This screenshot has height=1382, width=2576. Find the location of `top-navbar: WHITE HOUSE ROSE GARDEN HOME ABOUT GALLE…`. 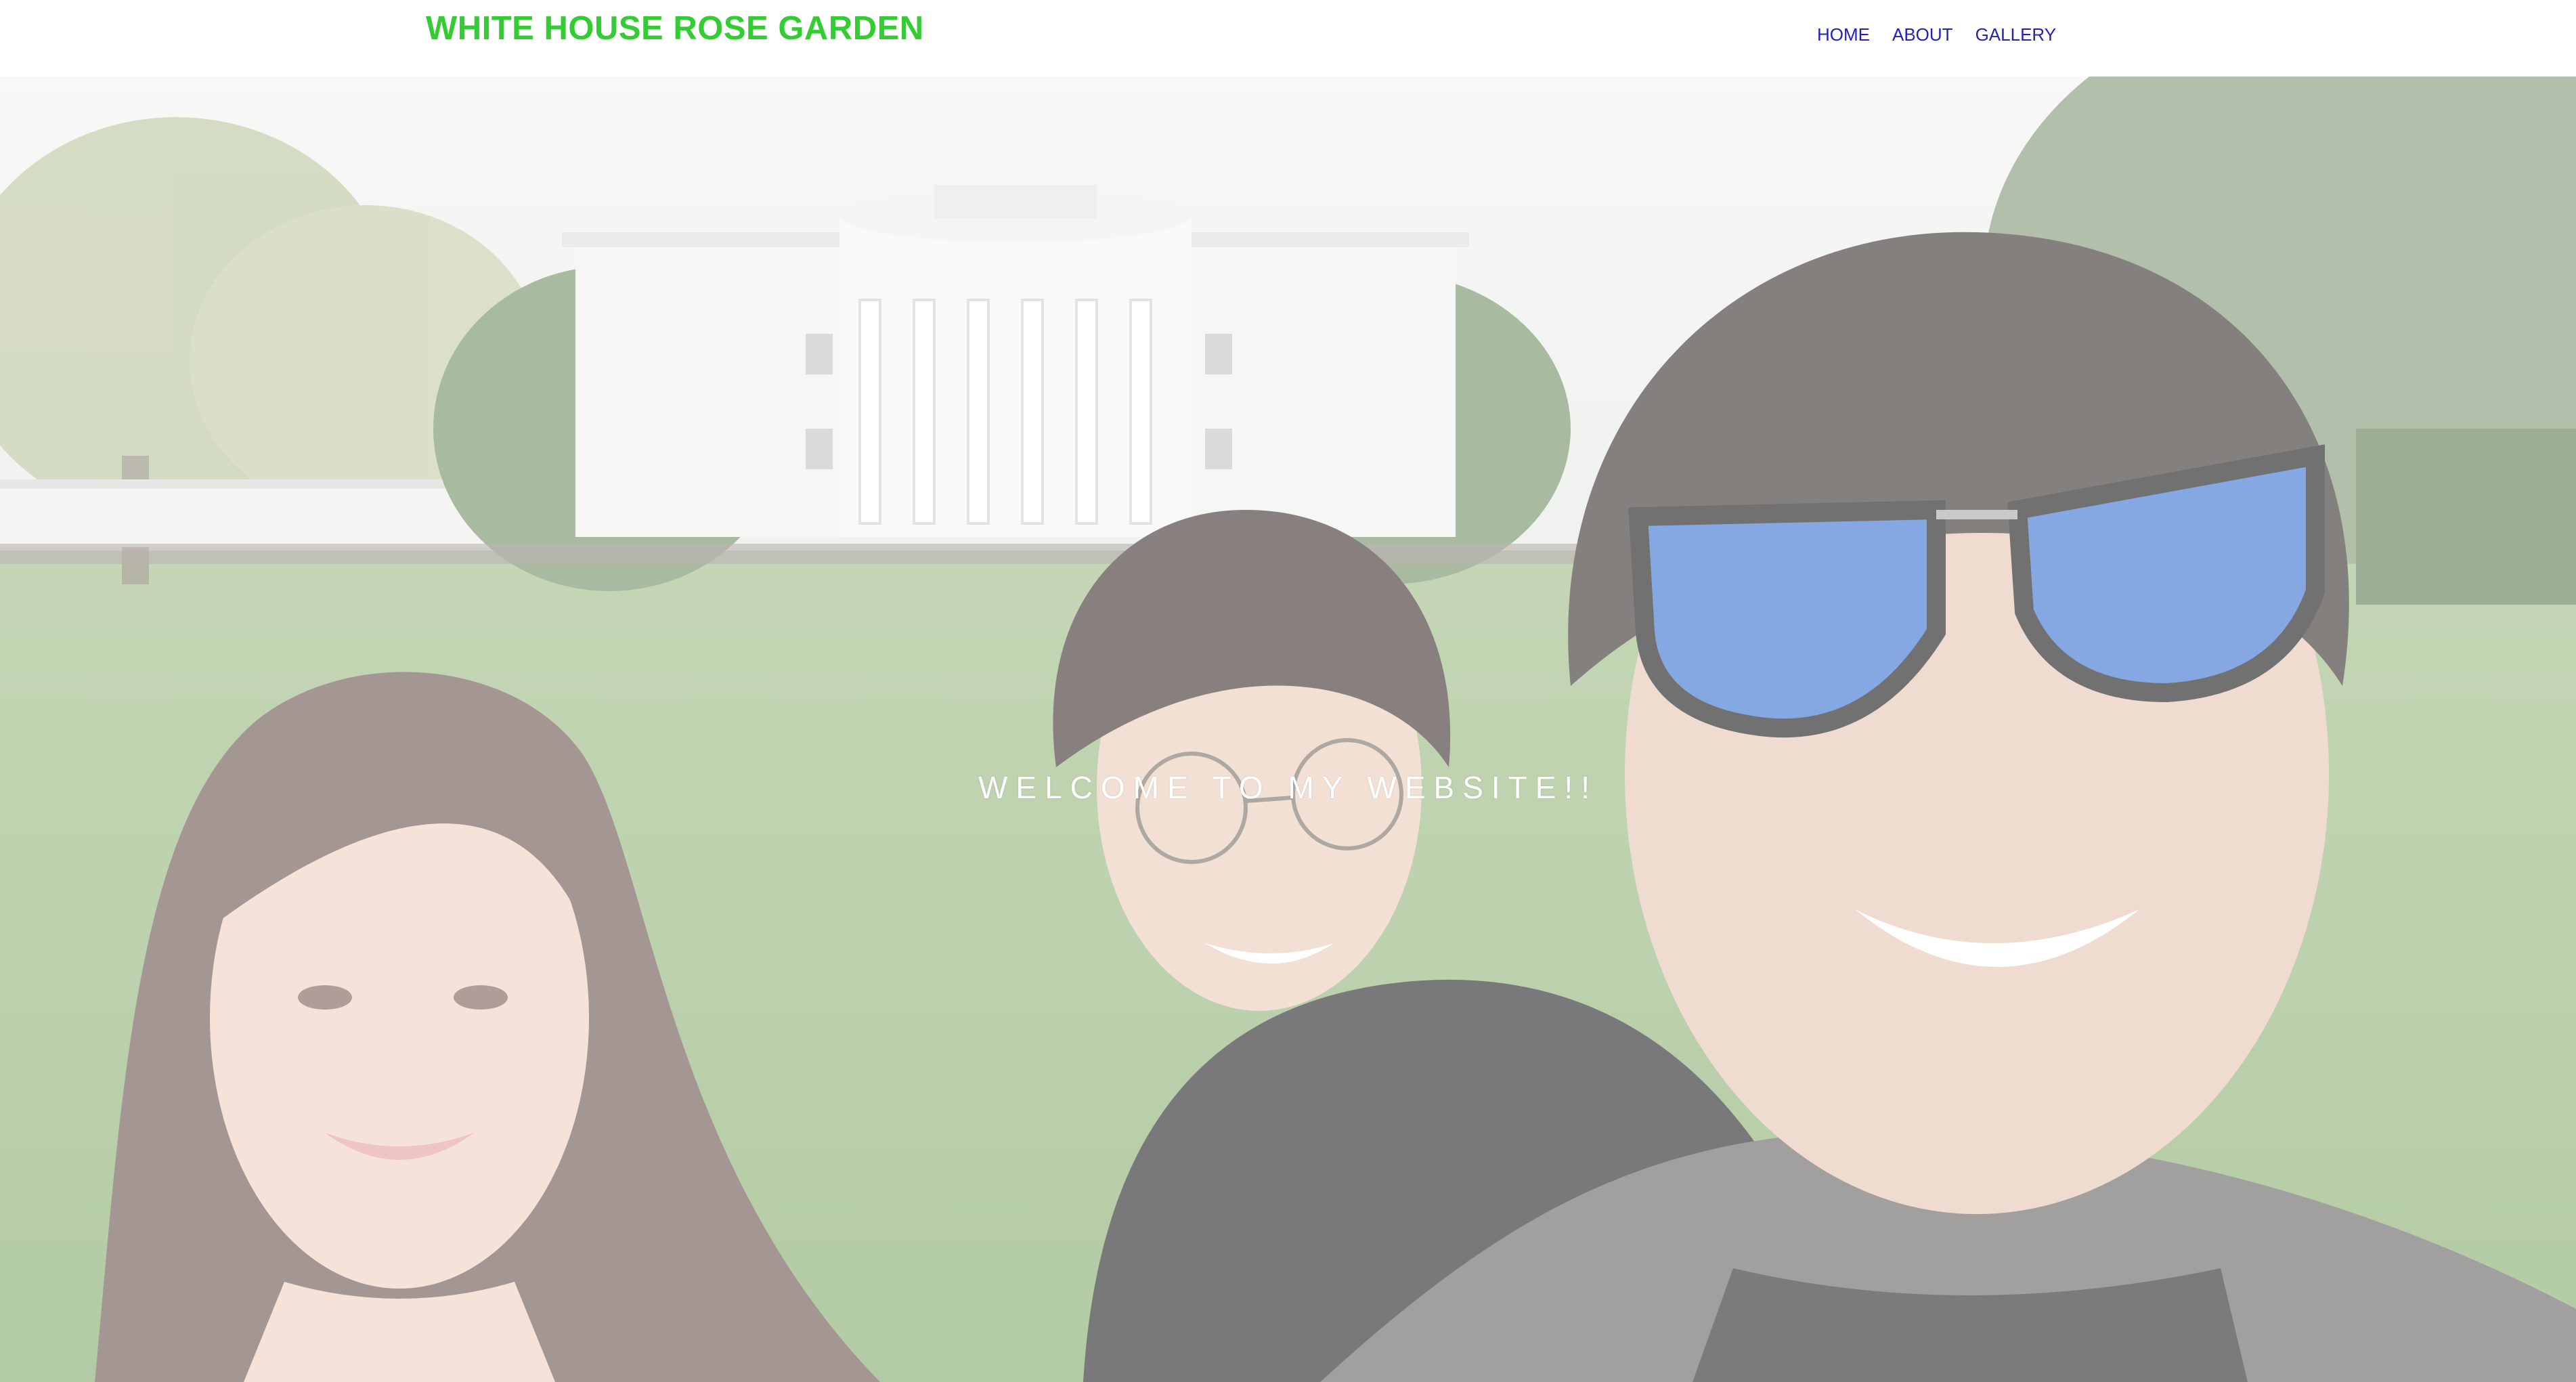

top-navbar: WHITE HOUSE ROSE GARDEN HOME ABOUT GALLE… is located at coordinates (1288, 38).